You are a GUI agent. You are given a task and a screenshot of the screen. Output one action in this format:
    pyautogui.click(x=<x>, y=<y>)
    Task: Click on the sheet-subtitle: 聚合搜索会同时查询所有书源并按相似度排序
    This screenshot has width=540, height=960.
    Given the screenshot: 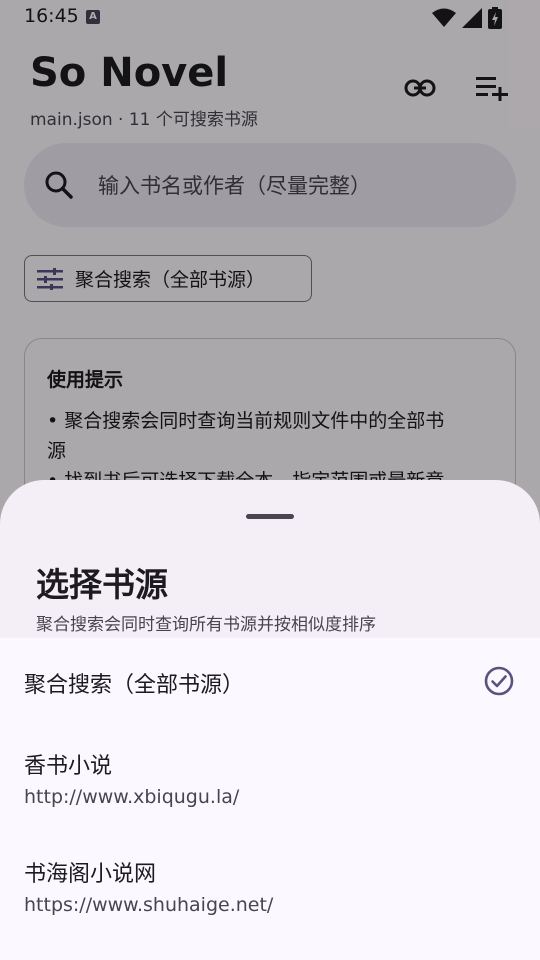 What is the action you would take?
    pyautogui.click(x=206, y=625)
    